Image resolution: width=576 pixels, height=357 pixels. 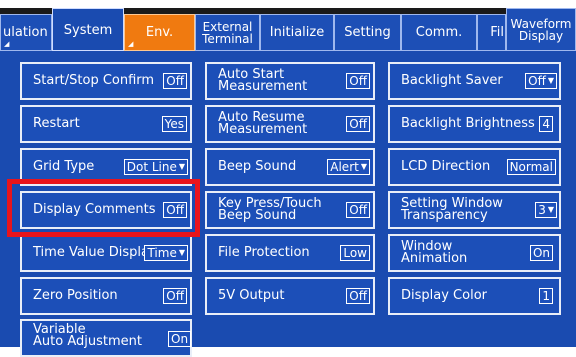 I want to click on five-v-output-button: 5V Output Off, so click(x=290, y=296).